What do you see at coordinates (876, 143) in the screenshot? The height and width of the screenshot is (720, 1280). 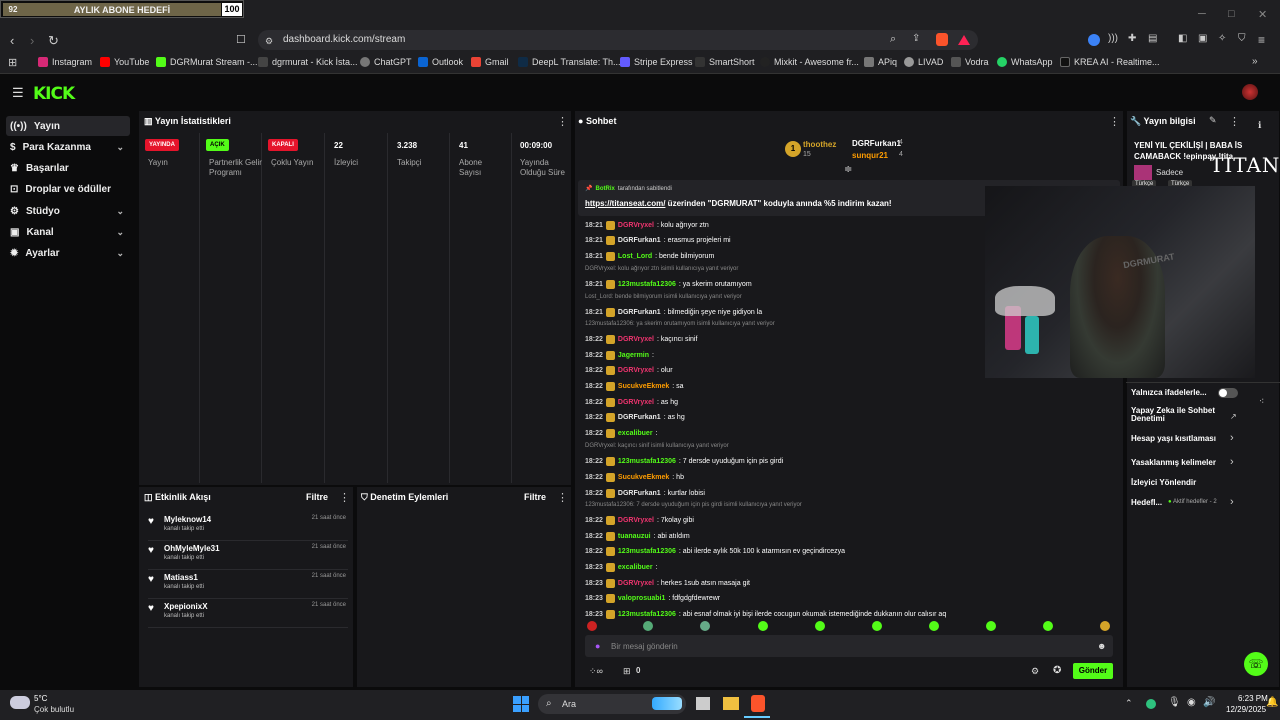 I see `leader-name: DGRFurkan1` at bounding box center [876, 143].